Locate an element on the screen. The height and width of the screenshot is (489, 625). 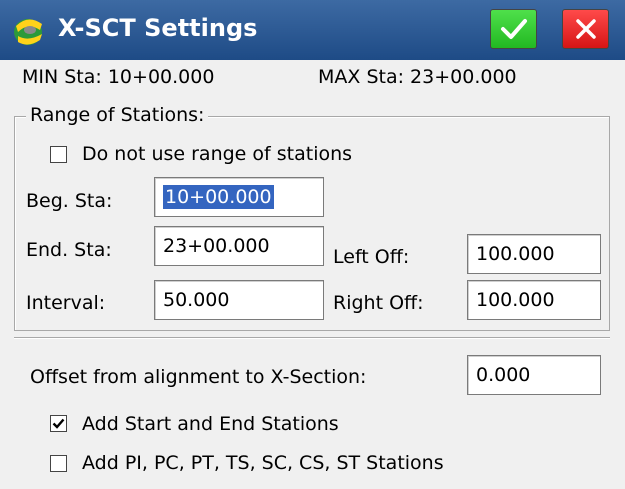
separator is located at coordinates (312, 338).